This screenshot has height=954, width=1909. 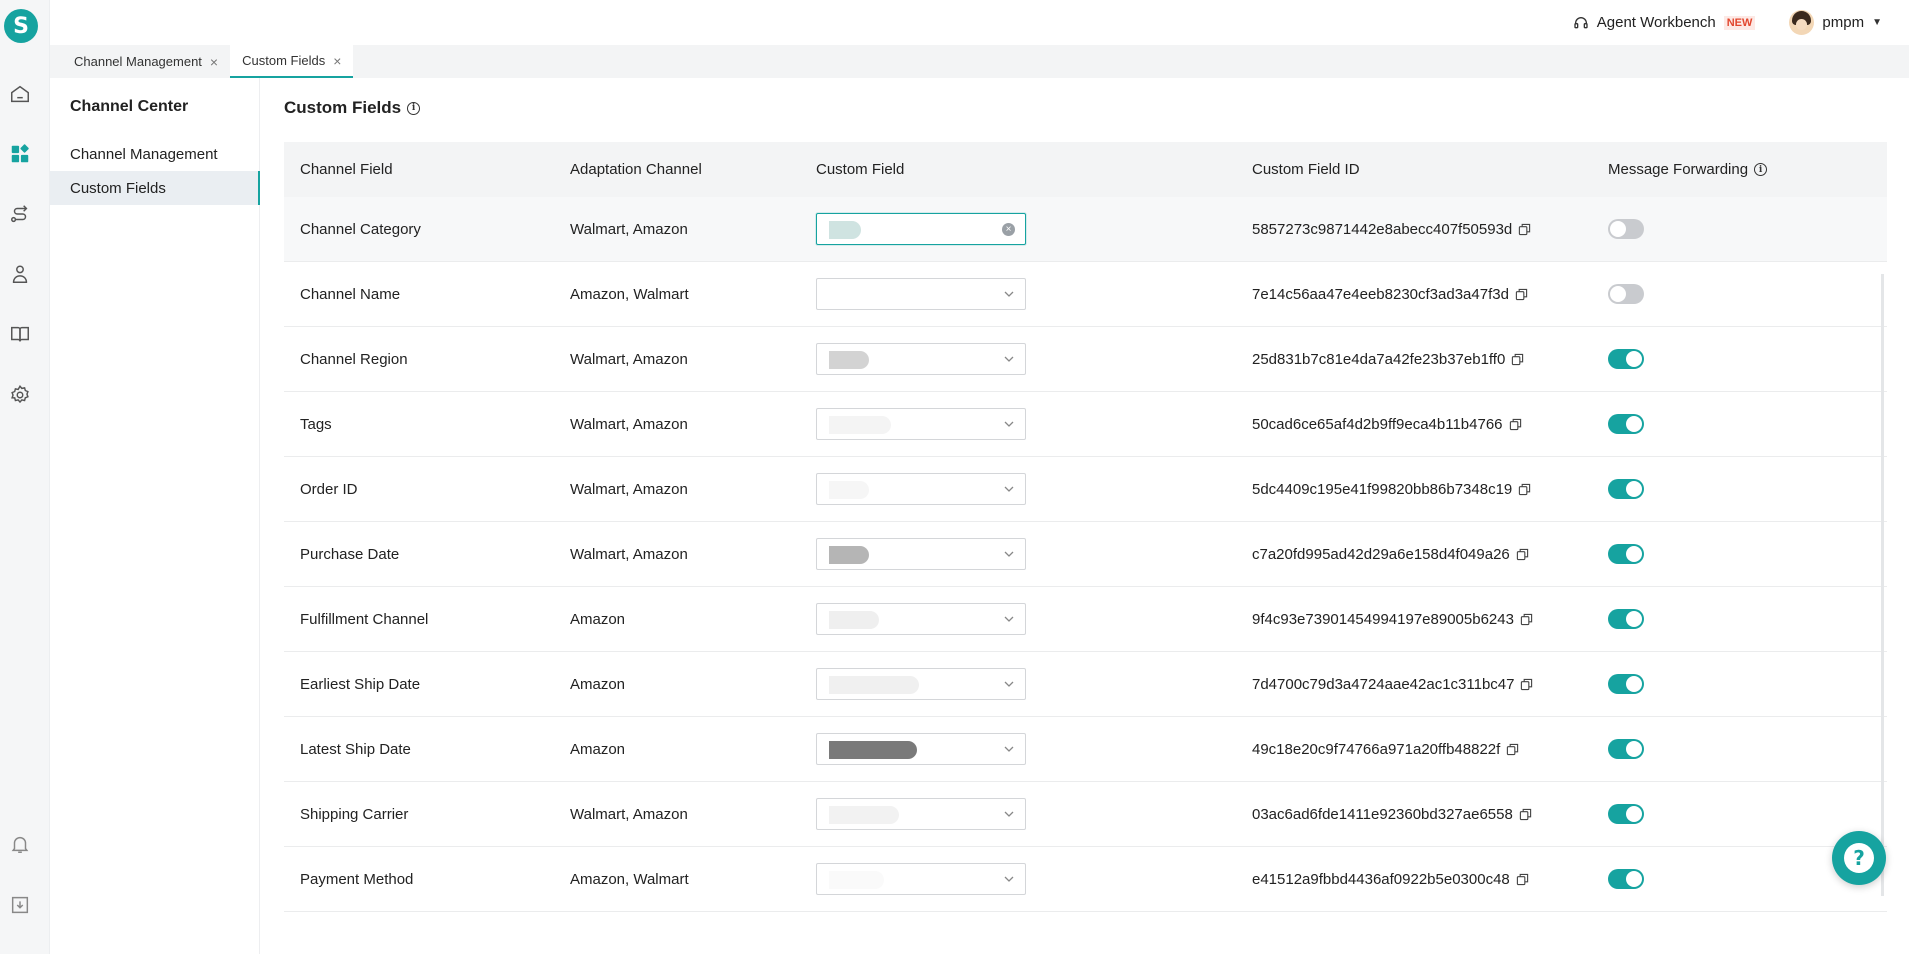 I want to click on channel-field-cell: Latest Ship Date, so click(x=355, y=749).